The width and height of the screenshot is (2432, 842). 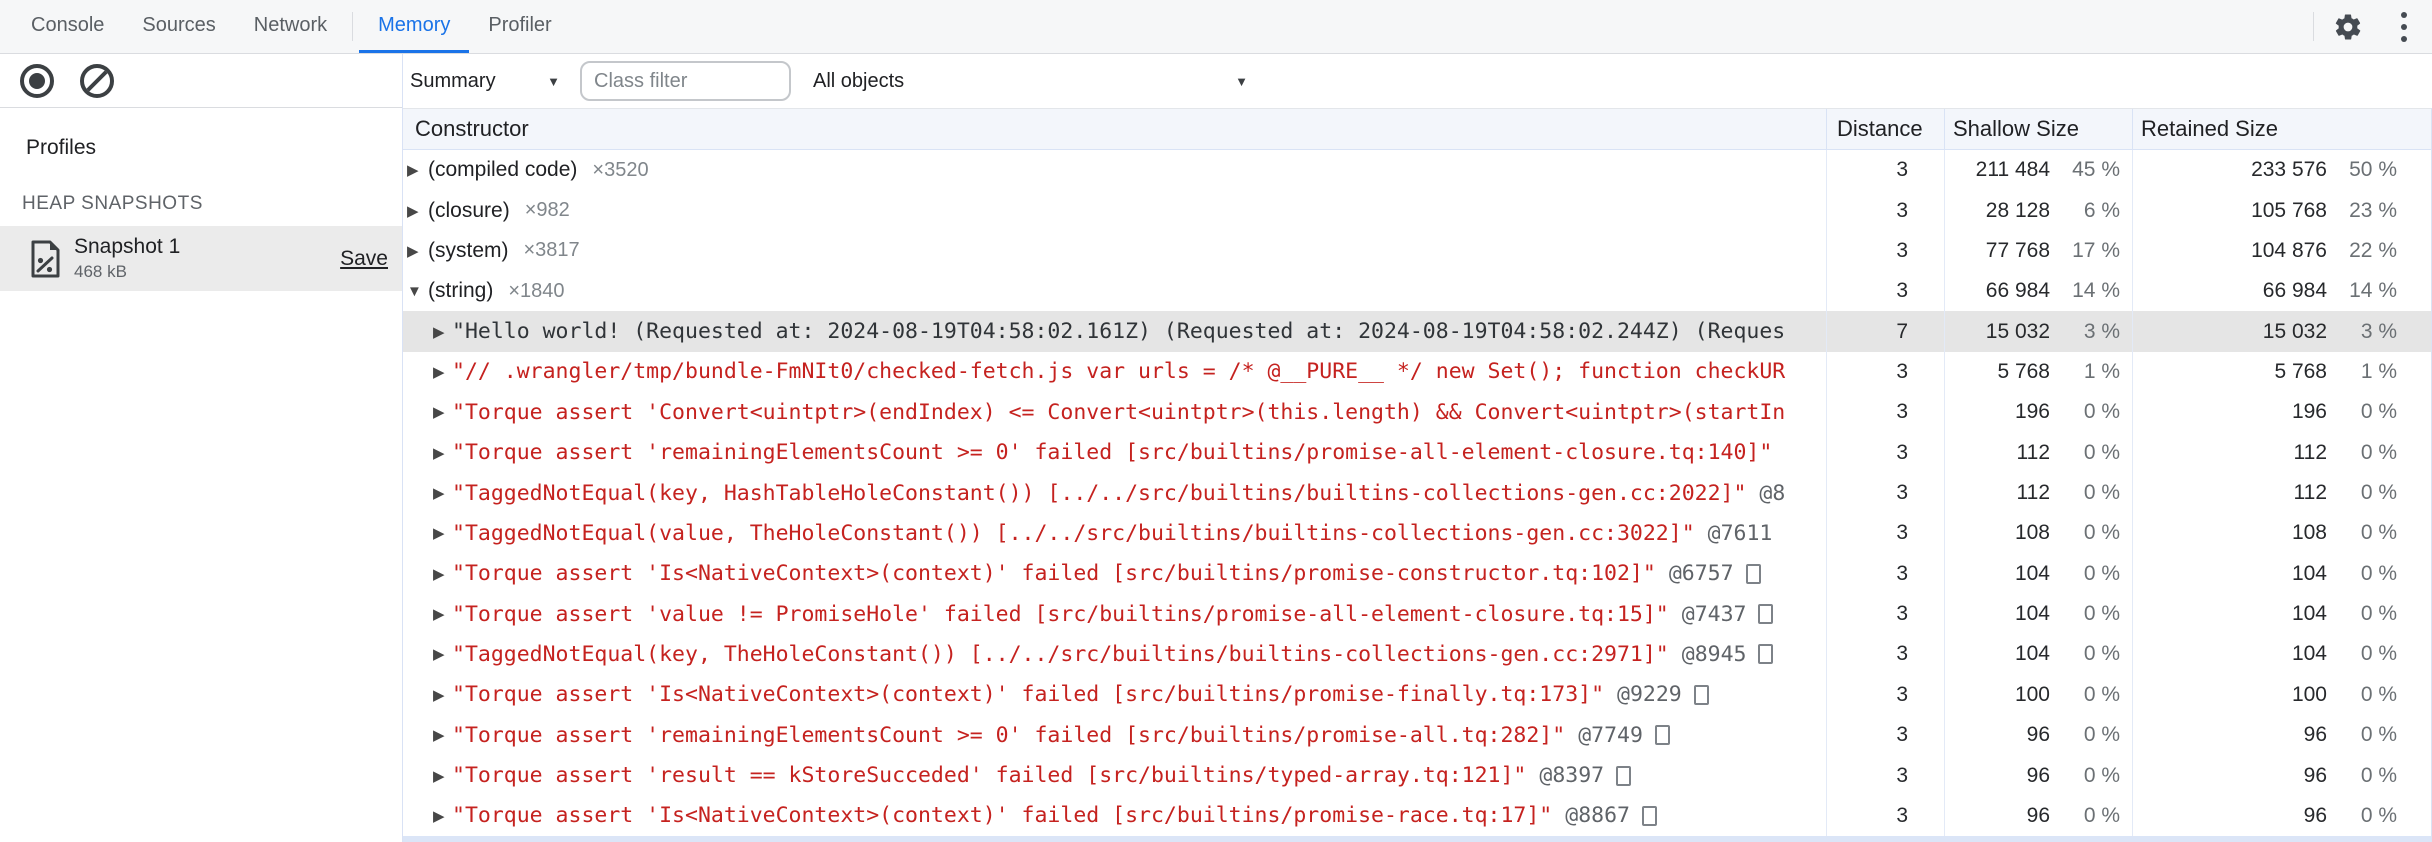 I want to click on collapse-arrow-icon: ▼, so click(x=415, y=291).